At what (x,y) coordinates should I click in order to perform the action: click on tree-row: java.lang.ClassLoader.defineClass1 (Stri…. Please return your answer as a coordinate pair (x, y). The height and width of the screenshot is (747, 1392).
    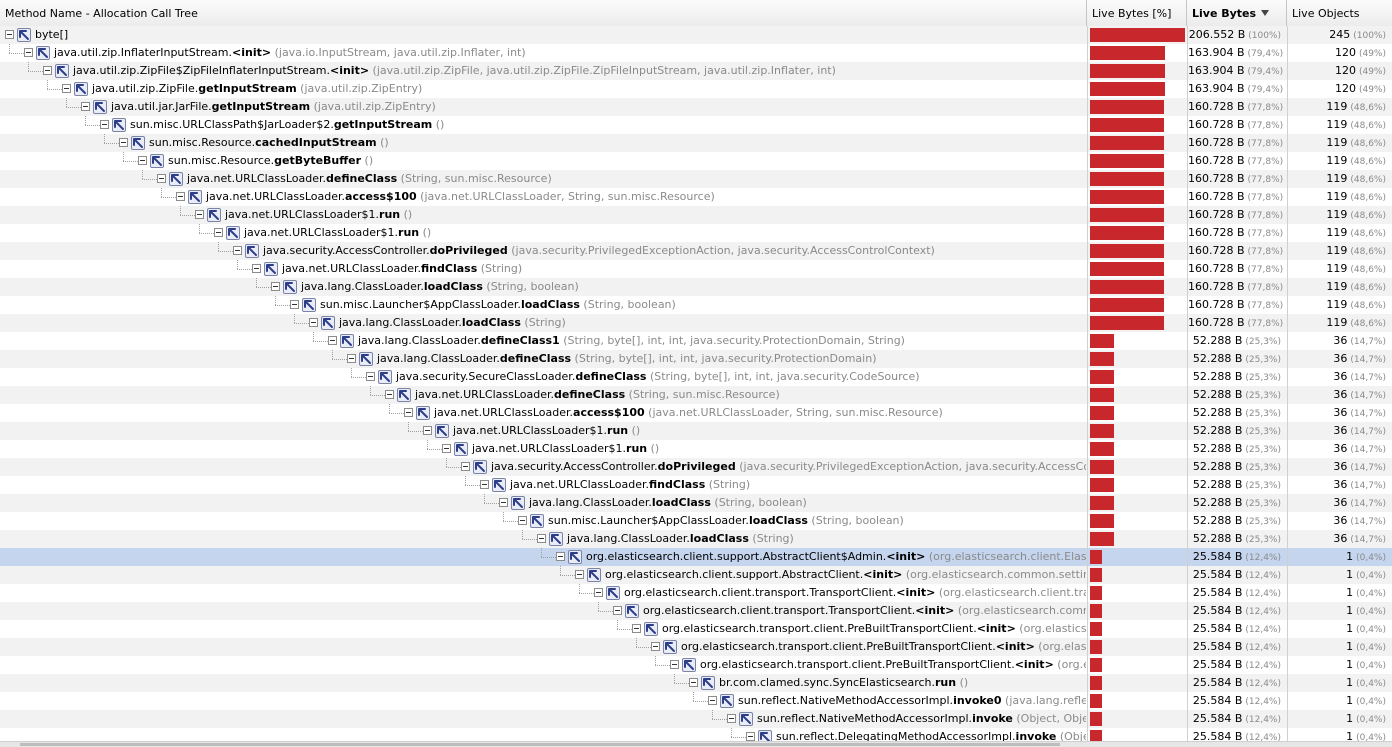
    Looking at the image, I should click on (696, 341).